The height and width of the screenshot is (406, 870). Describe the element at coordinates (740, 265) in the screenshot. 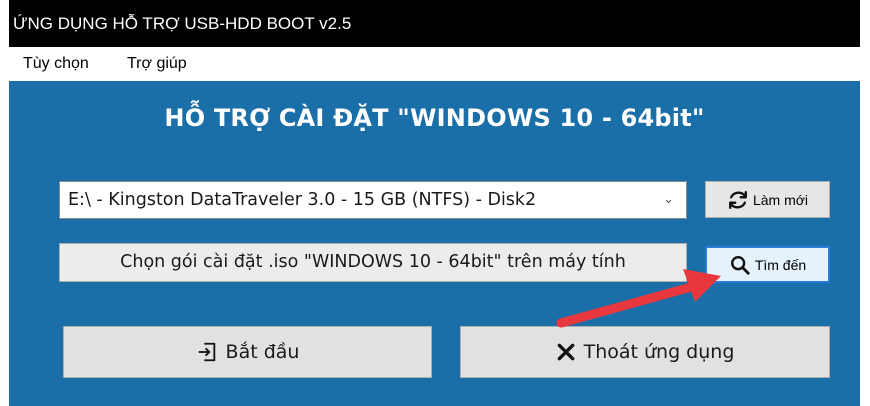

I see `search-icon` at that location.